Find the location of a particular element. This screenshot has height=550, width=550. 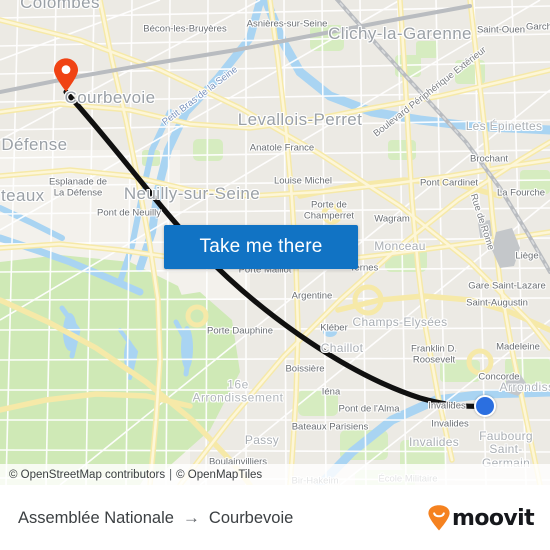

moovit-logo: moovit is located at coordinates (481, 518).